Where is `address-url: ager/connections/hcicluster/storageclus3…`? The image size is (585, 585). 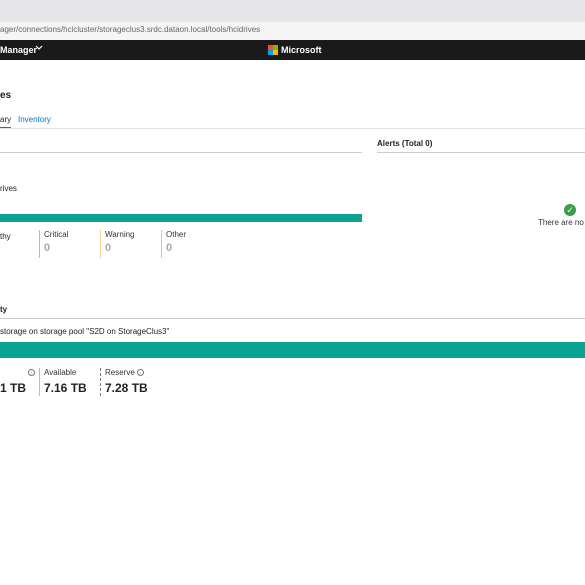
address-url: ager/connections/hcicluster/storageclus3… is located at coordinates (130, 29).